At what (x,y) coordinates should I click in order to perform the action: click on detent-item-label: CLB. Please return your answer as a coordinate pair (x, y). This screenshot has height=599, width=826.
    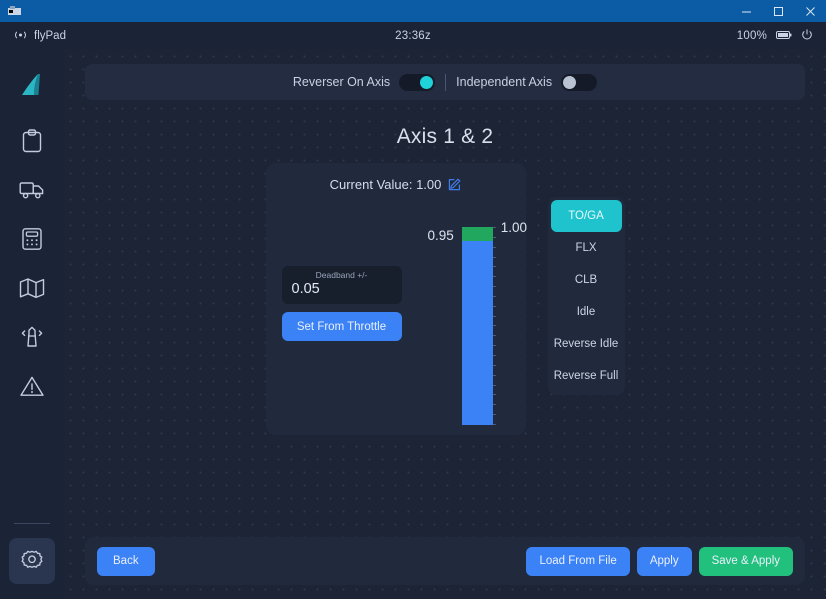
    Looking at the image, I should click on (586, 280).